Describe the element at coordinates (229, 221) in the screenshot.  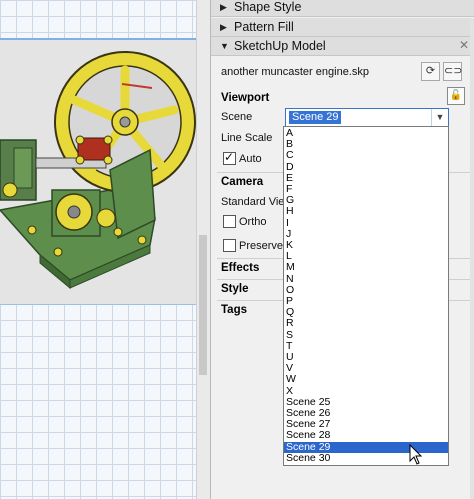
I see `ortho-checkbox` at that location.